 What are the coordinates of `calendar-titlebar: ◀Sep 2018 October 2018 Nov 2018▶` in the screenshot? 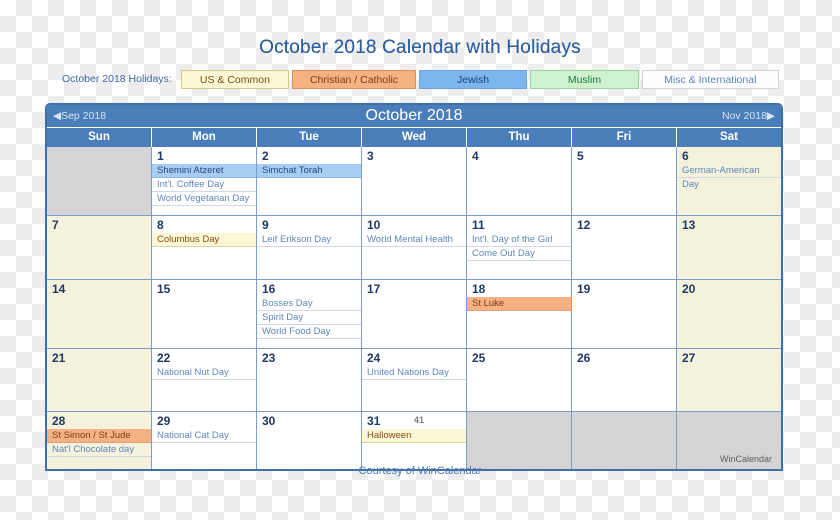 It's located at (414, 116).